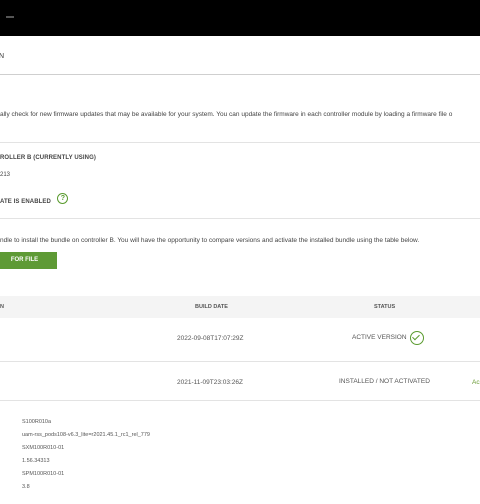  I want to click on row2-status: INSTALLED / NOT ACTIVATED, so click(384, 381).